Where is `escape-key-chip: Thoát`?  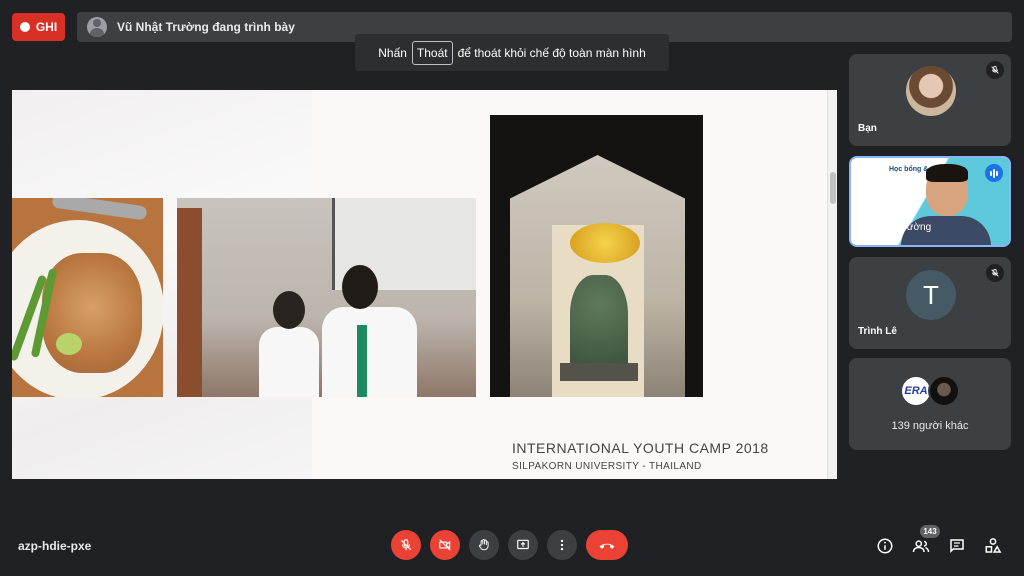
escape-key-chip: Thoát is located at coordinates (432, 52).